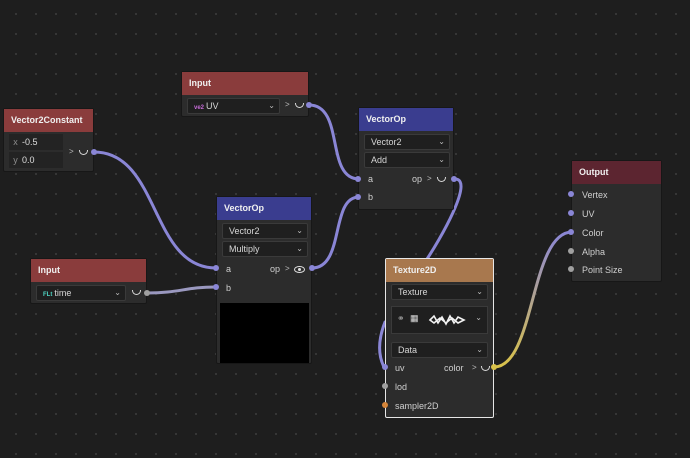 This screenshot has height=458, width=690. Describe the element at coordinates (63, 293) in the screenshot. I see `dropdown-value: time` at that location.